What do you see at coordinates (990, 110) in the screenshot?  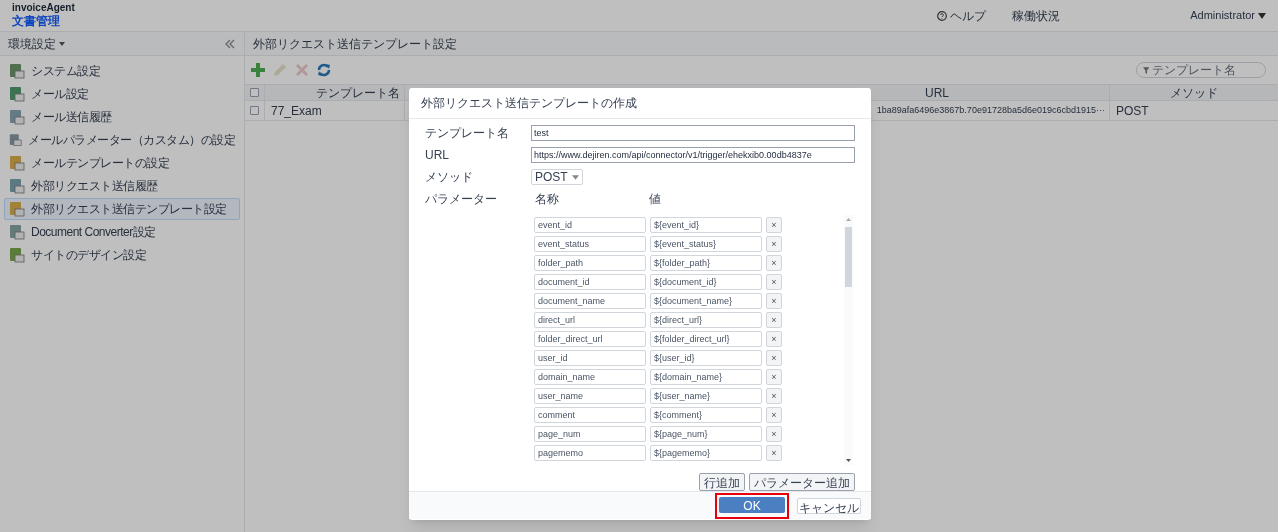 I see `table-cell-text: 1ba89afa6496e3867b.70e91728ba5d6e019c6cbd1915···` at bounding box center [990, 110].